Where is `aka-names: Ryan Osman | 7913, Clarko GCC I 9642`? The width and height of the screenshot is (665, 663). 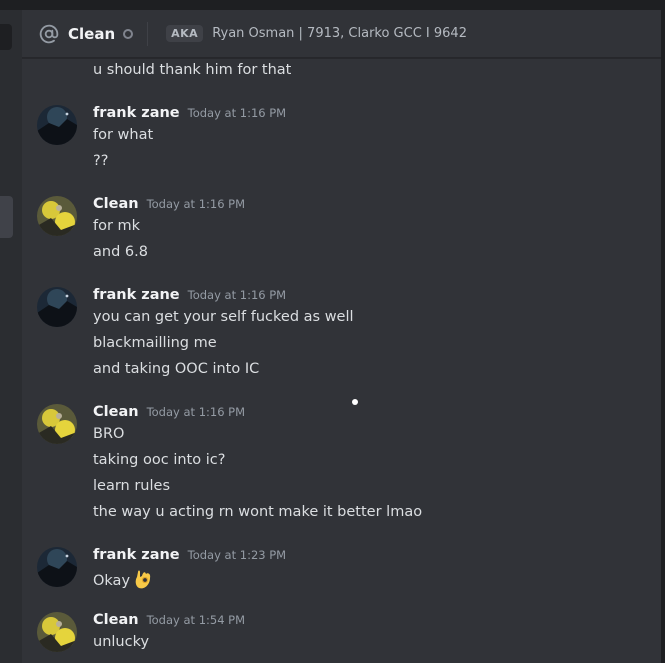 aka-names: Ryan Osman | 7913, Clarko GCC I 9642 is located at coordinates (339, 33).